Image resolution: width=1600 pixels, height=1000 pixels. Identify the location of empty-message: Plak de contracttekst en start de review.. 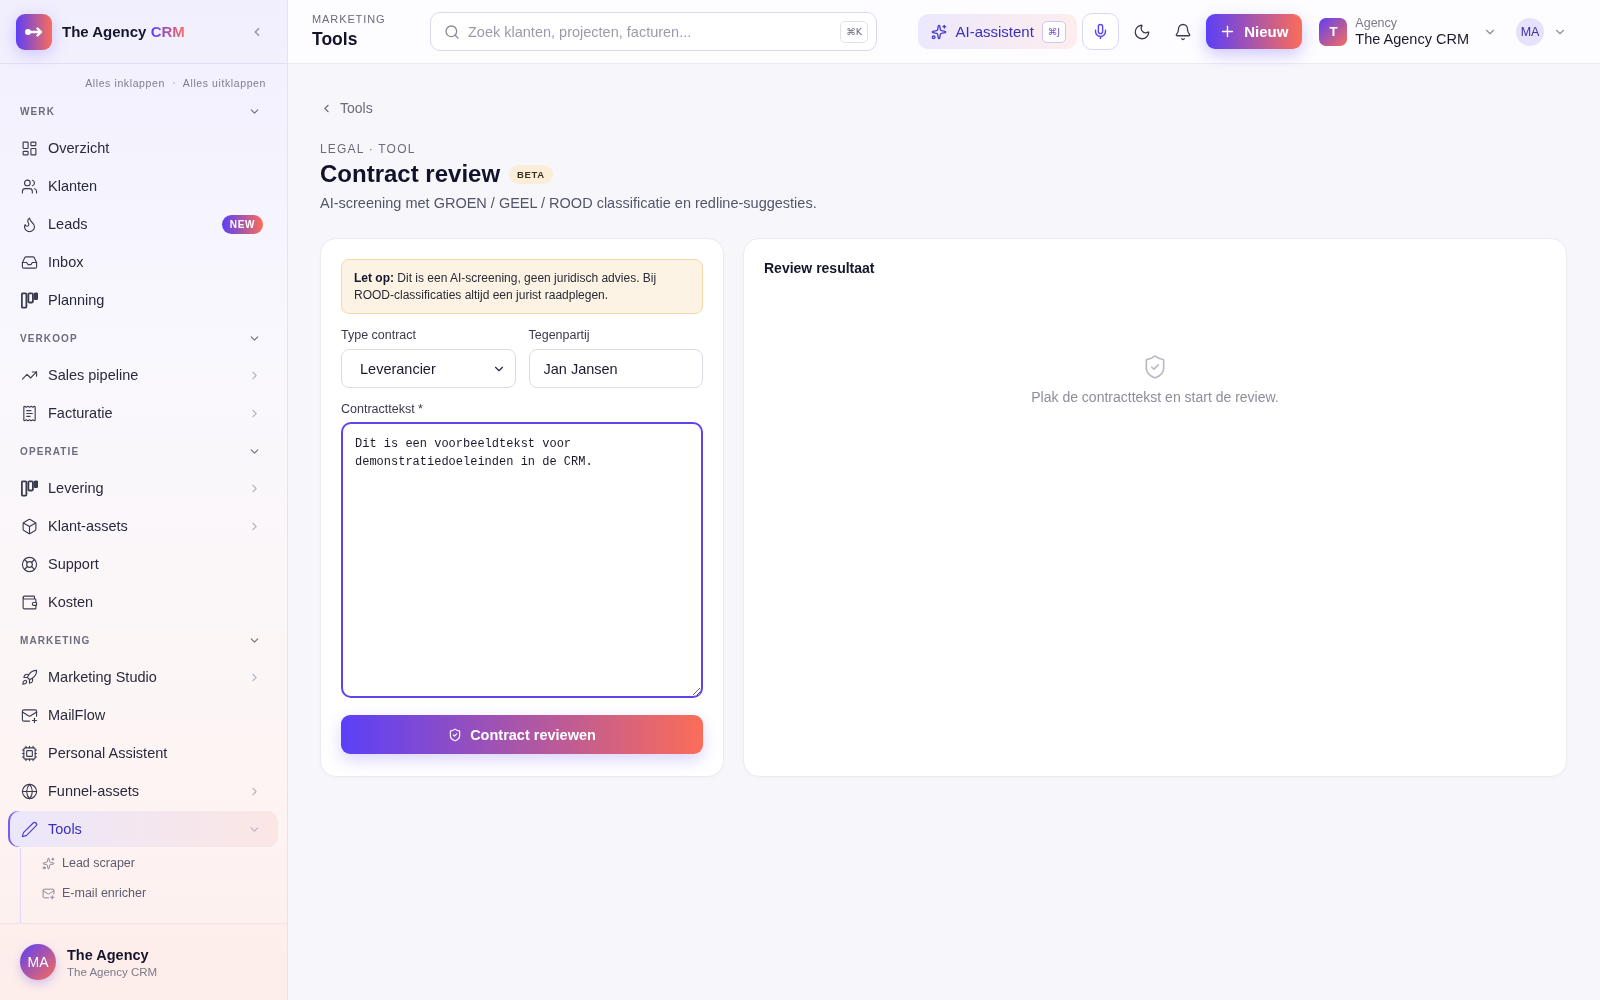
(1155, 397).